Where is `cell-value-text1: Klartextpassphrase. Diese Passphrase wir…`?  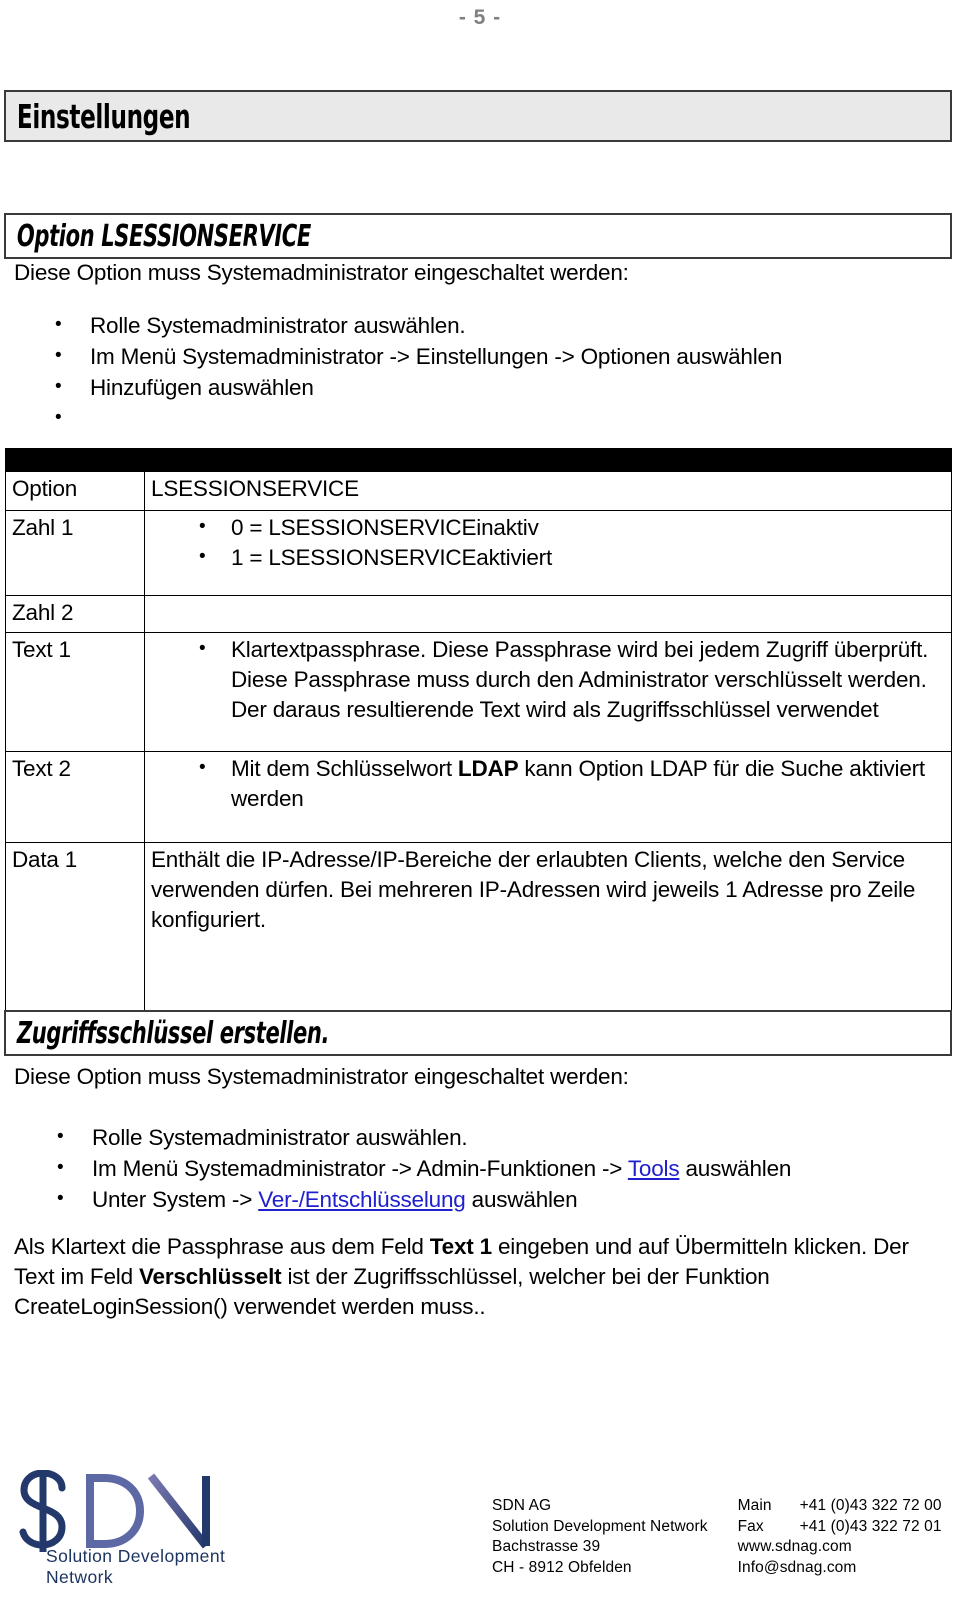 cell-value-text1: Klartextpassphrase. Diese Passphrase wir… is located at coordinates (548, 692).